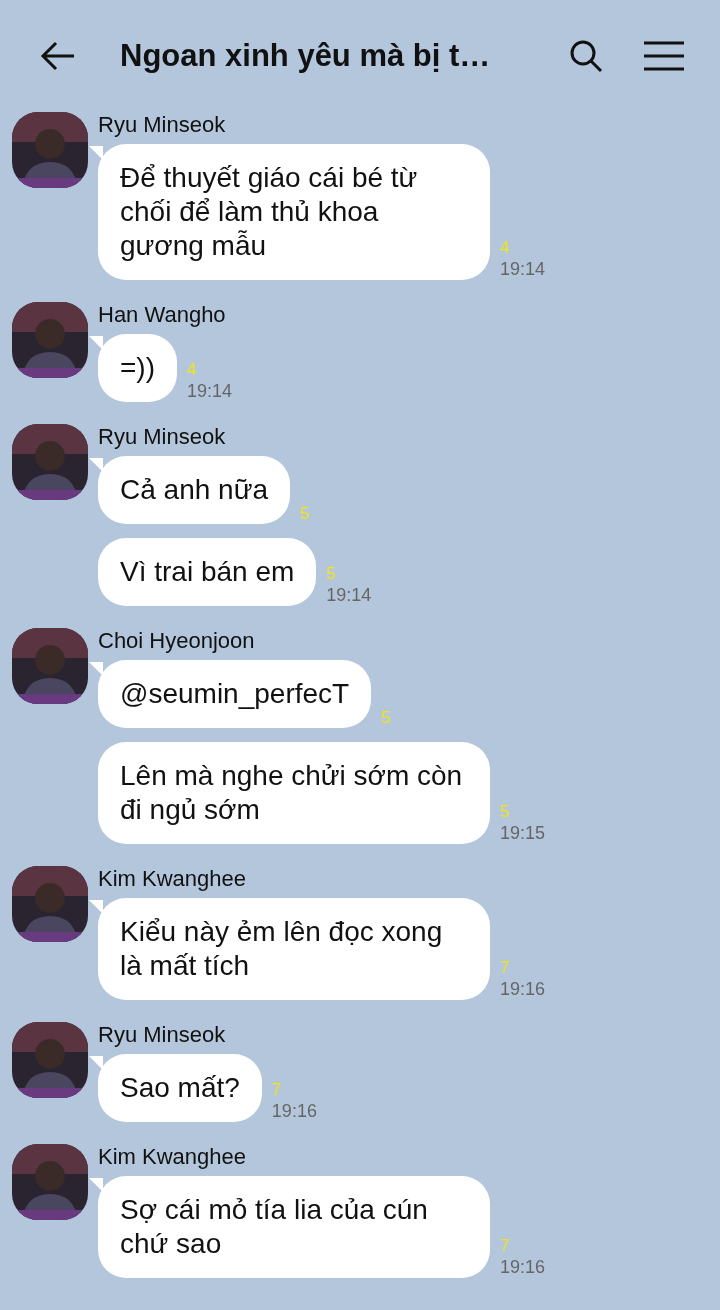  I want to click on message-bubble: Để thuyết giáo cái bé từ chối để làm thủ khoa gương mẫu, so click(294, 212).